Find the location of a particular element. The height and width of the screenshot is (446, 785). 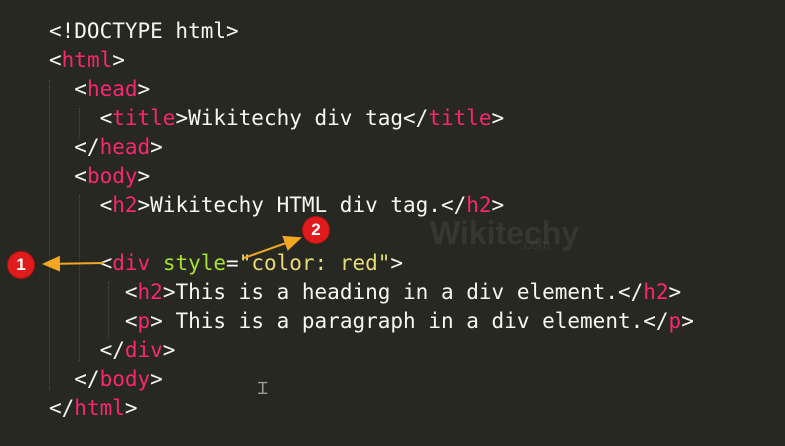

callout-badge-2: 2 is located at coordinates (316, 230).